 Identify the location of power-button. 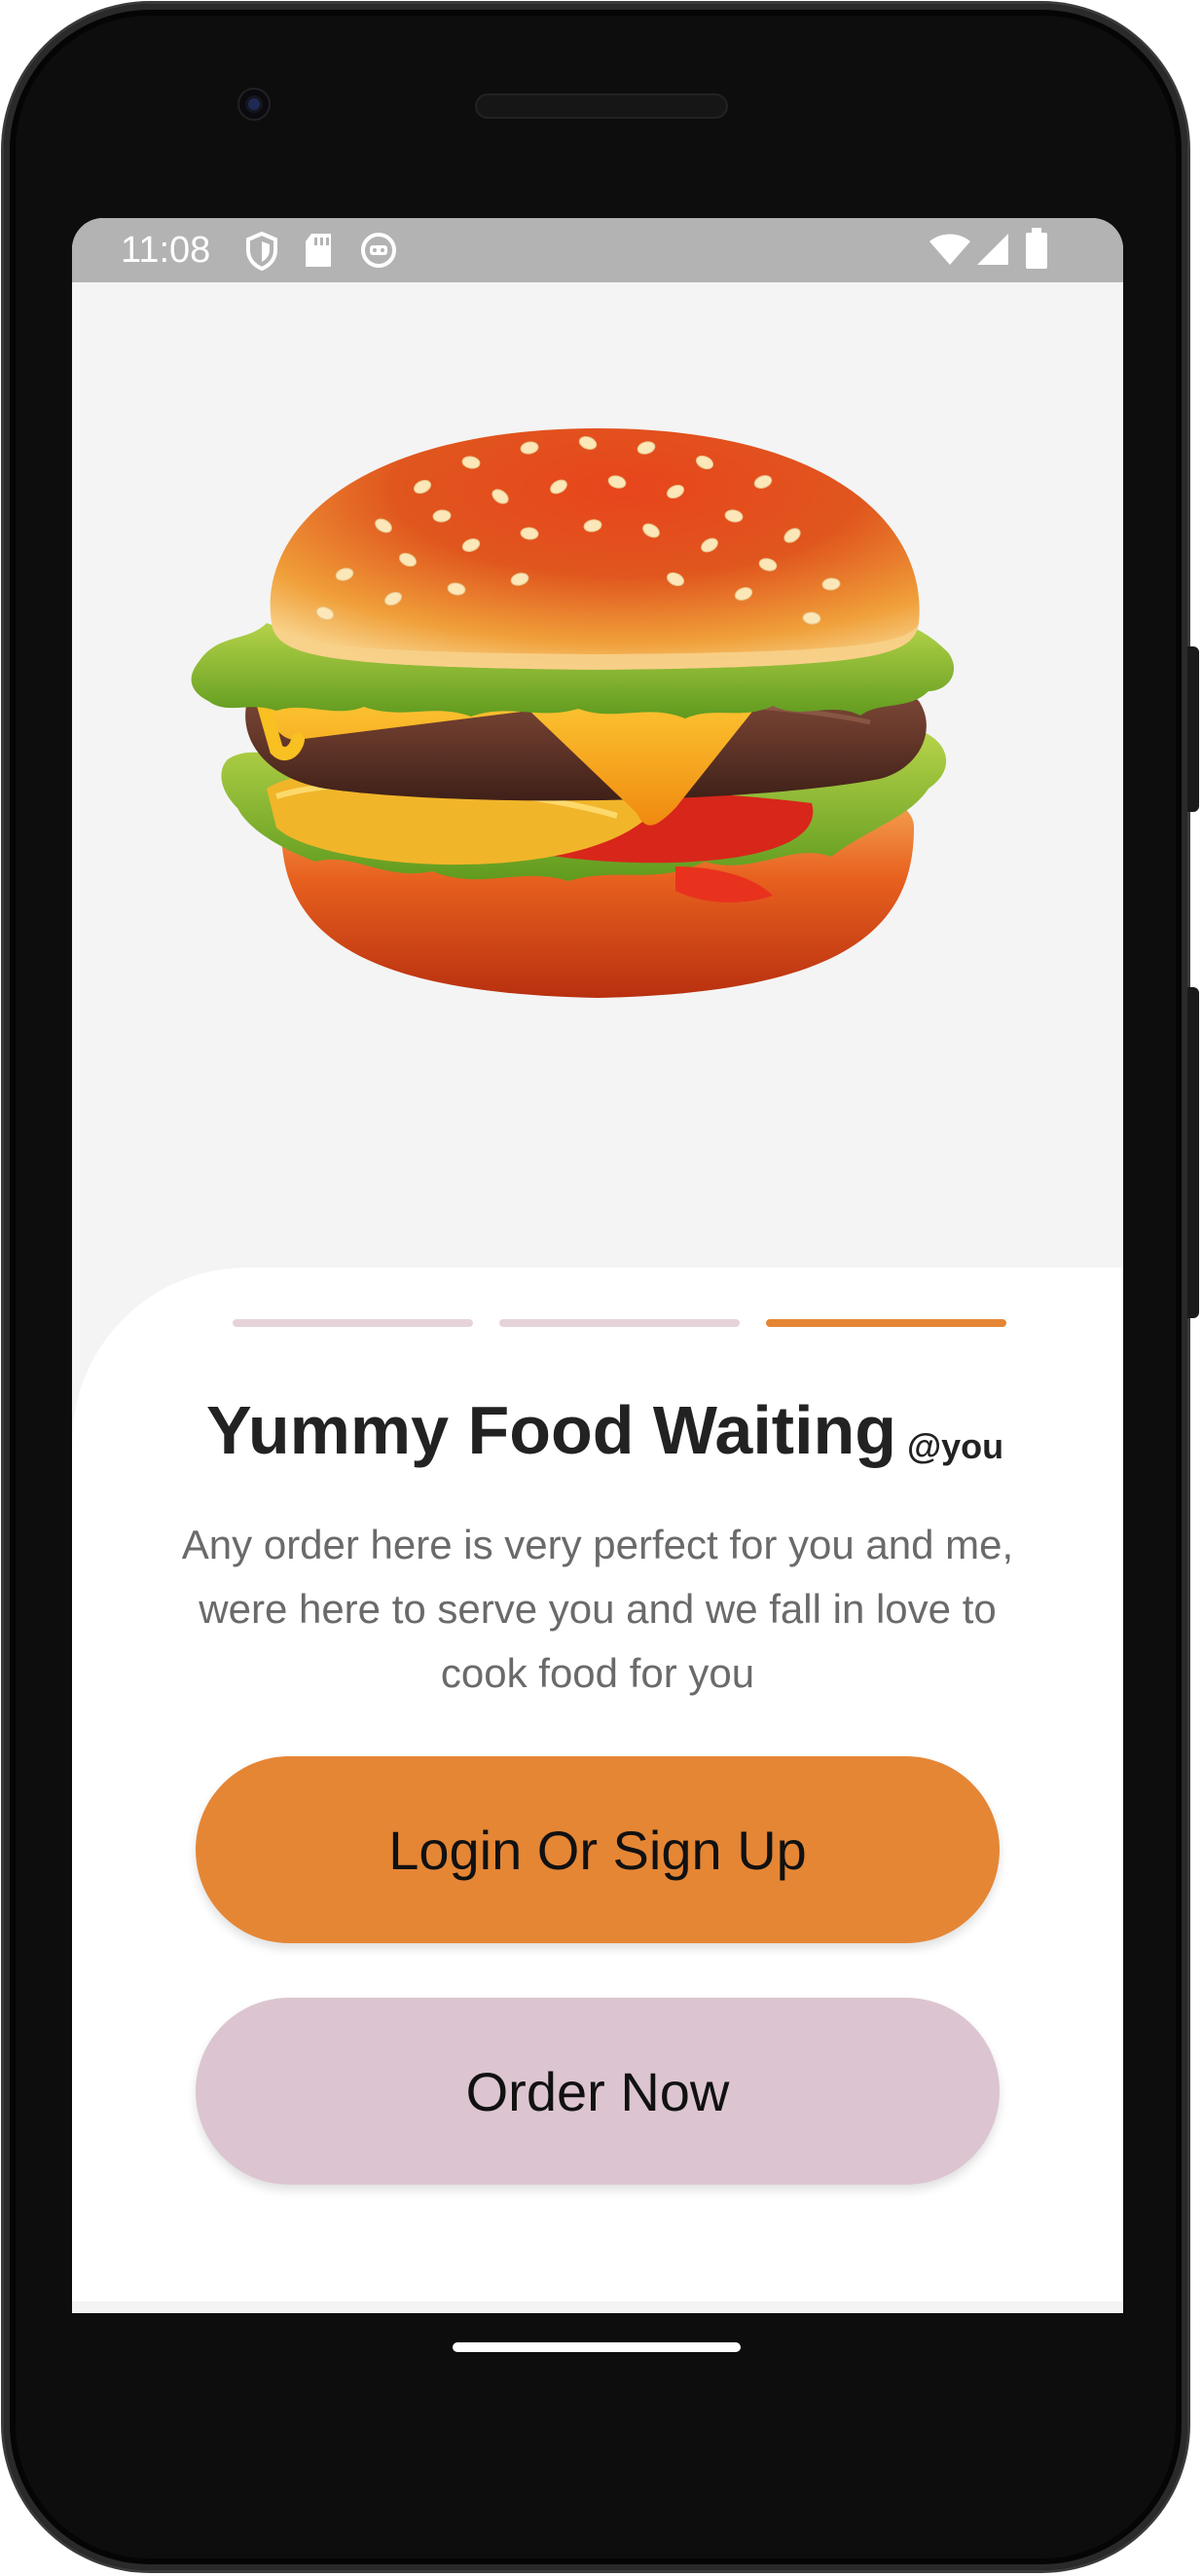
(1193, 729).